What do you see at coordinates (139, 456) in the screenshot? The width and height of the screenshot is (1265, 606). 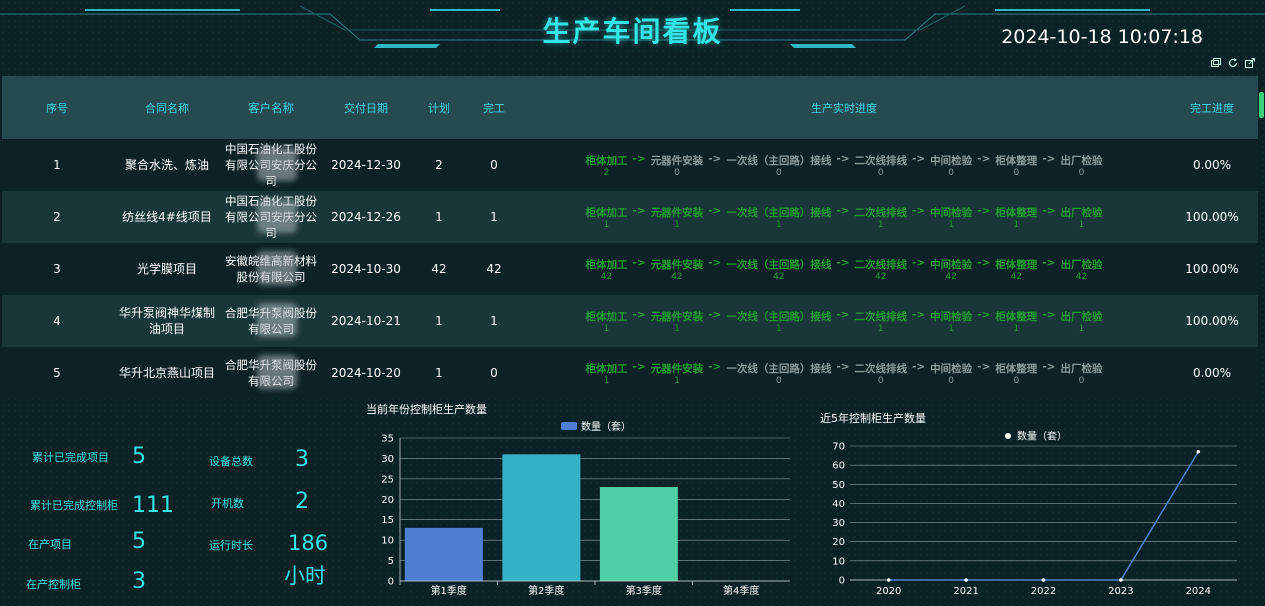 I see `completed-projects-value: 5` at bounding box center [139, 456].